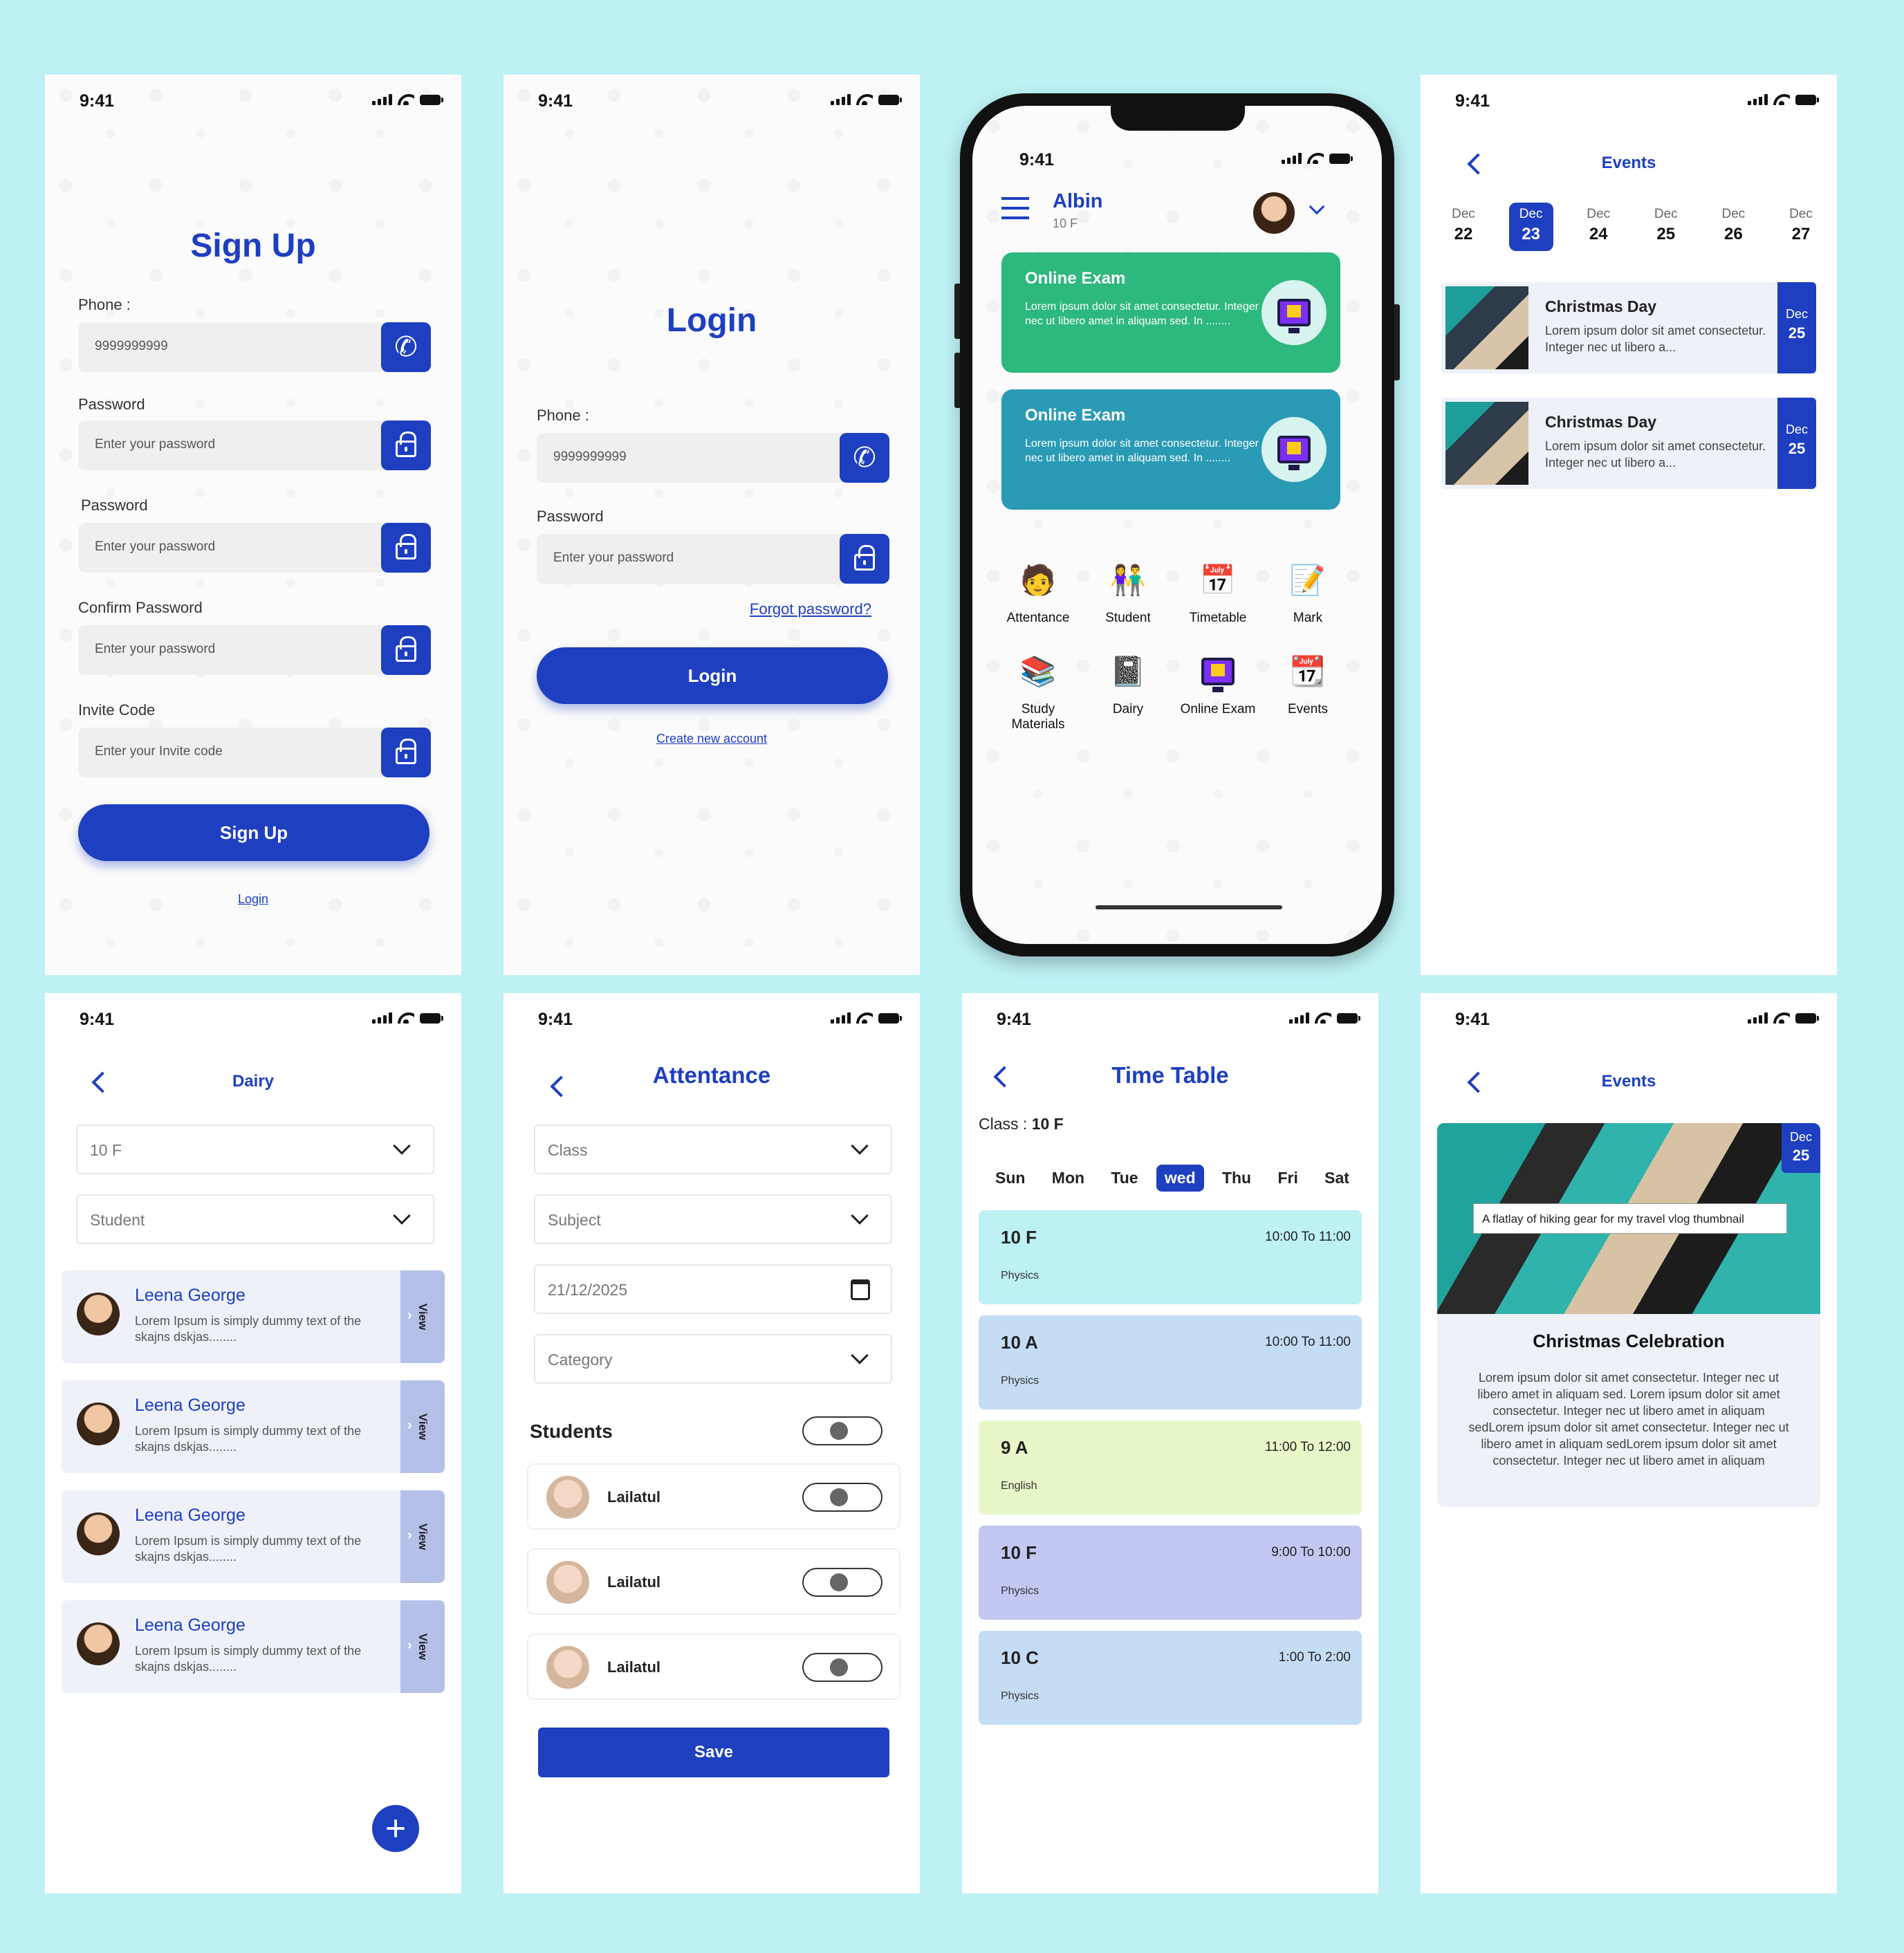 This screenshot has height=1953, width=1904. What do you see at coordinates (1128, 670) in the screenshot?
I see `notebook-icon: 📓` at bounding box center [1128, 670].